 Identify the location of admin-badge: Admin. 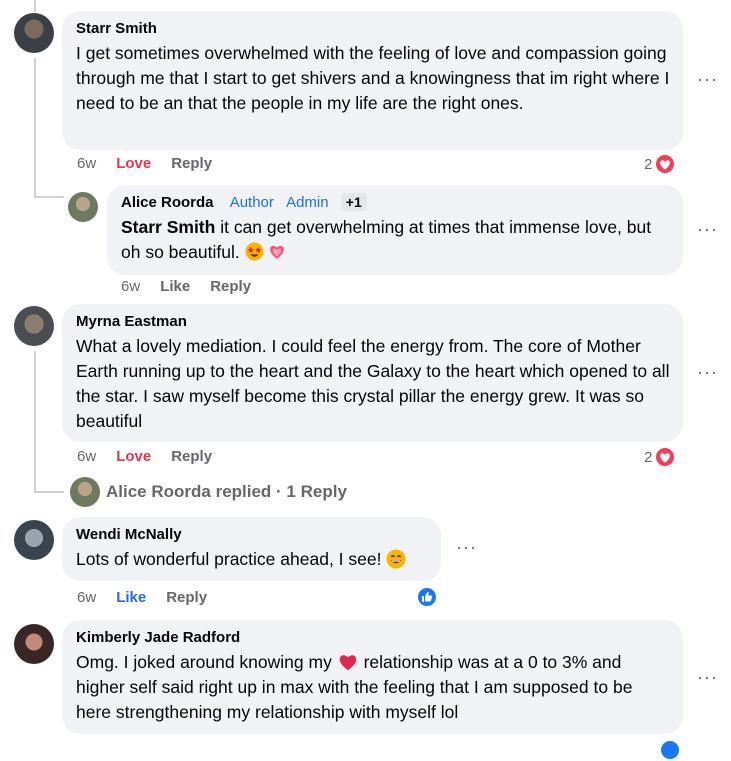
(307, 202).